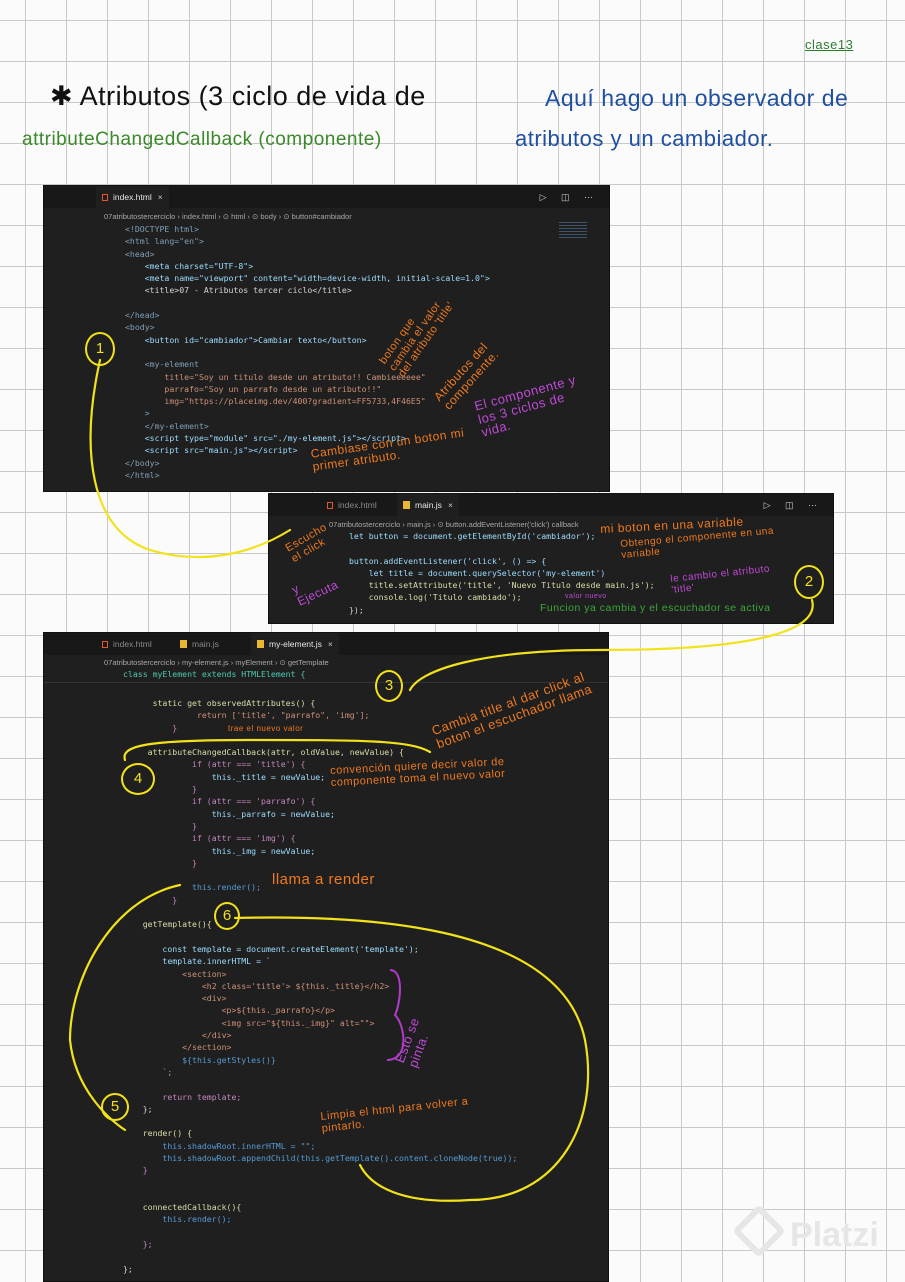  I want to click on code-line: <head>, so click(307, 254).